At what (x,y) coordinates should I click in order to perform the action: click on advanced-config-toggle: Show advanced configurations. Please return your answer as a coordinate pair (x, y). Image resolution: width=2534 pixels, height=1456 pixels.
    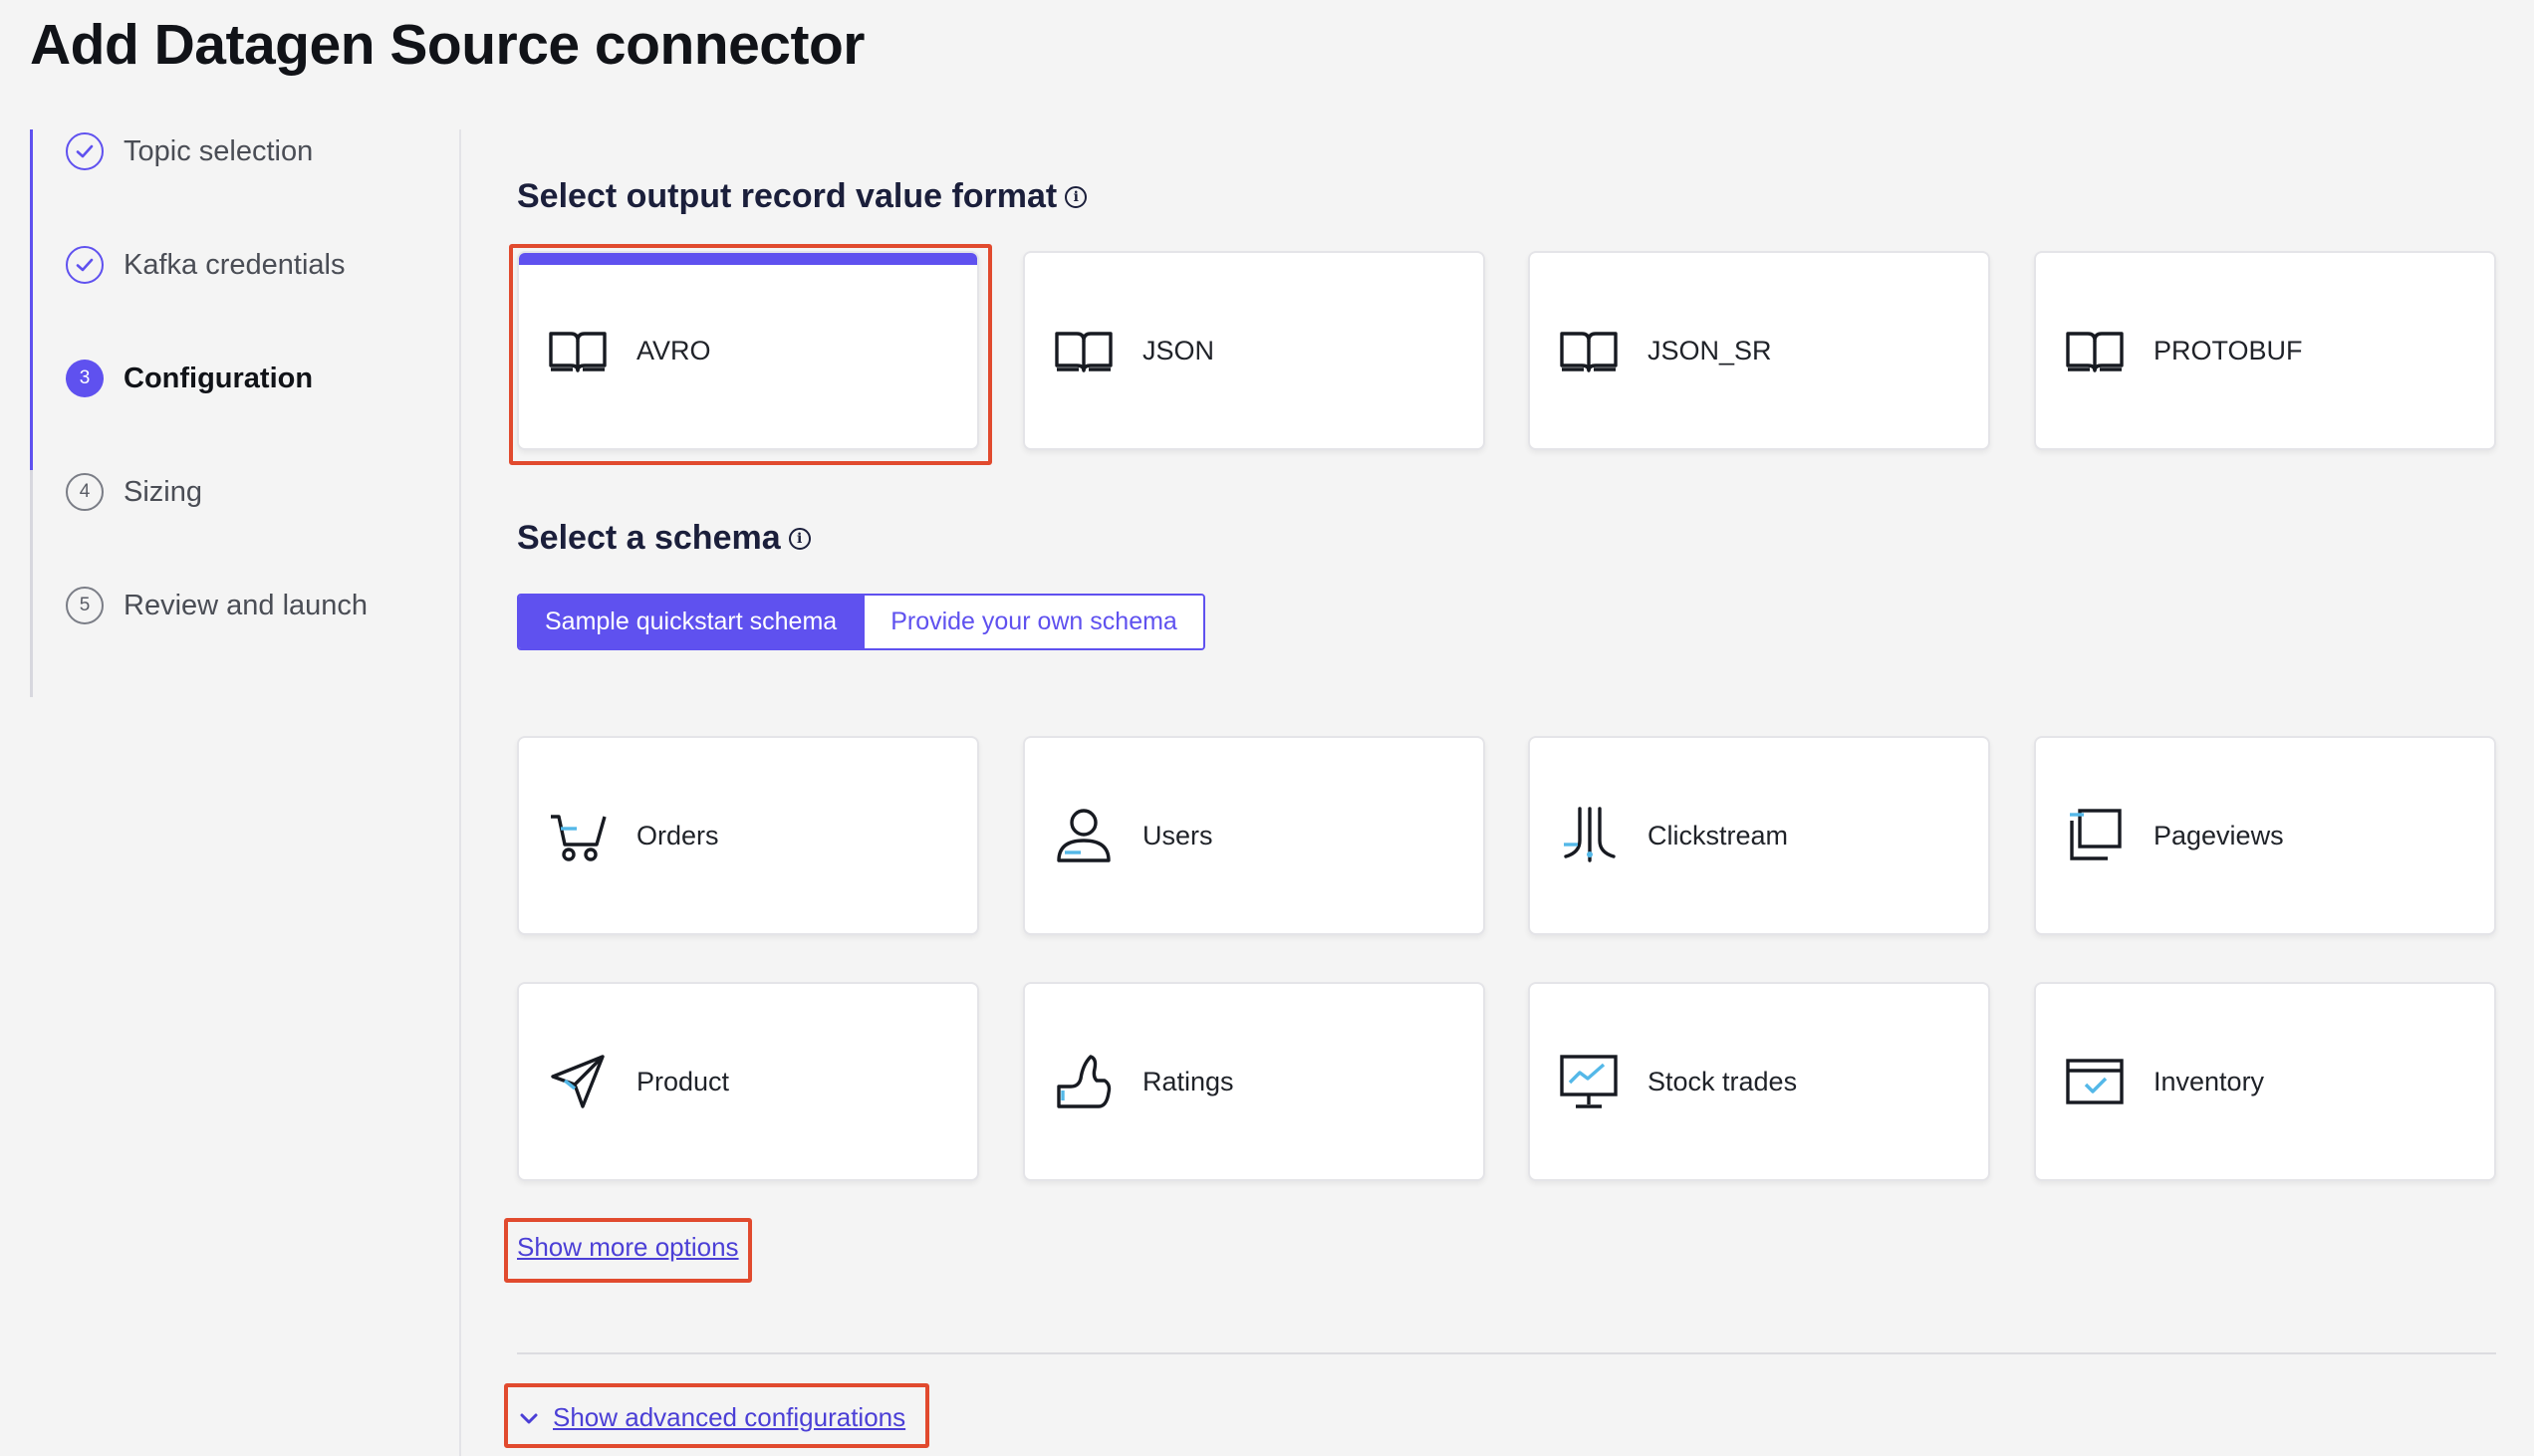
    Looking at the image, I should click on (711, 1417).